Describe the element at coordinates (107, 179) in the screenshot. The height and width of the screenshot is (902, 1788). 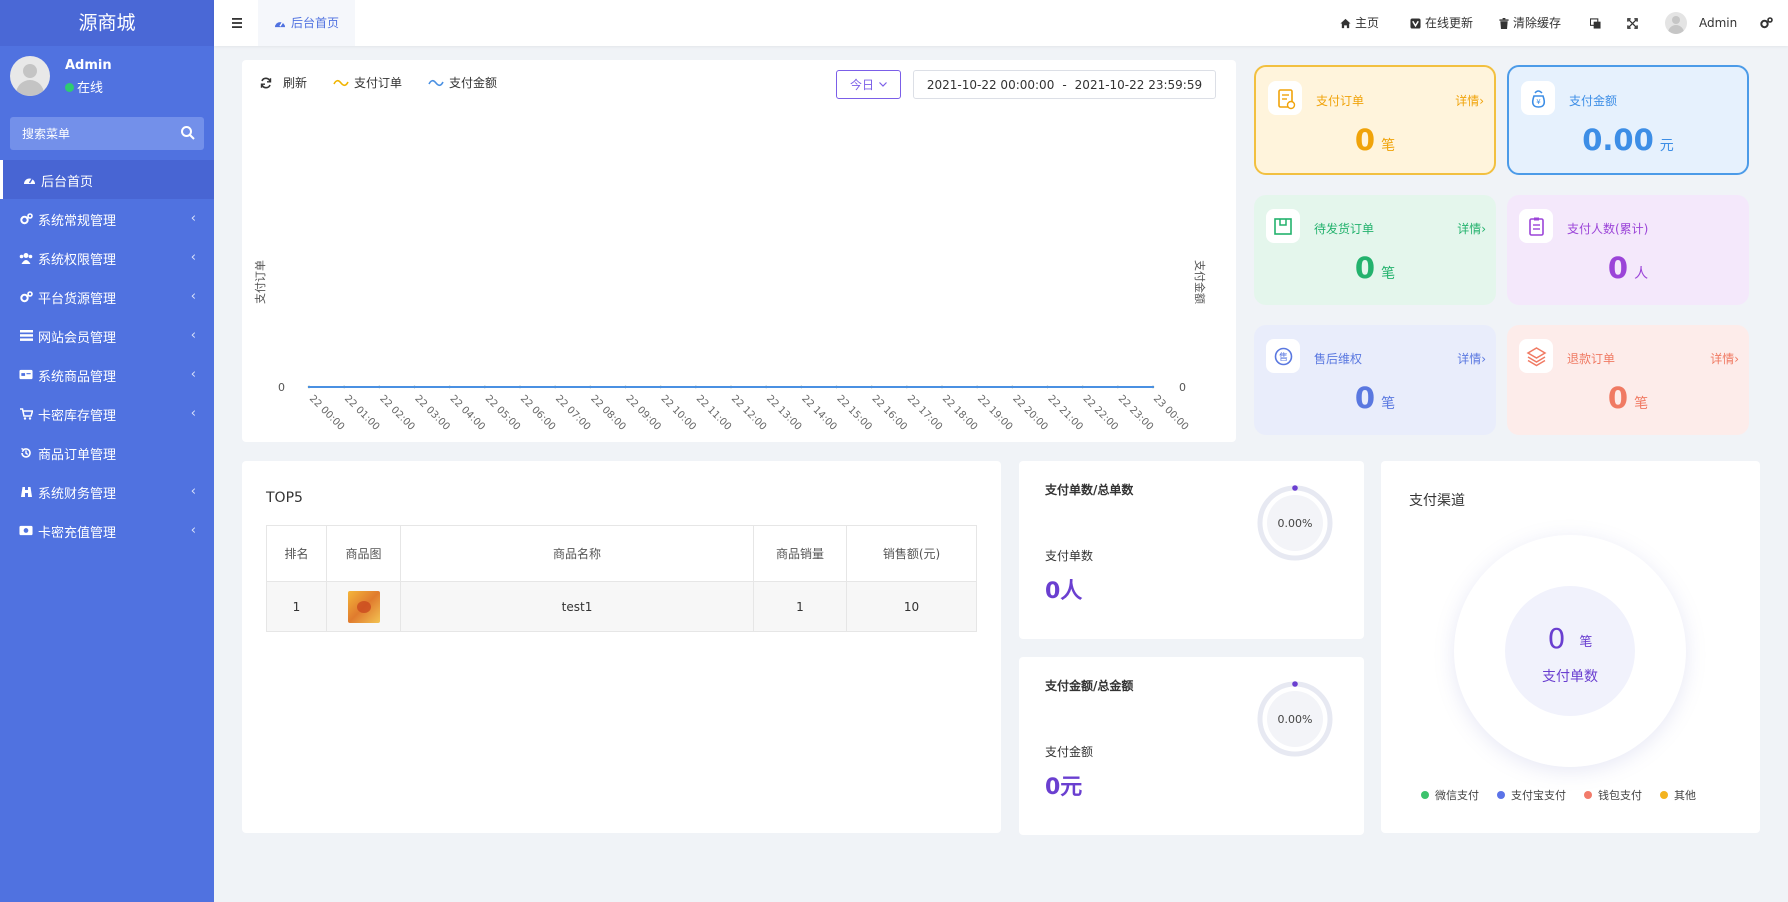
I see `sidebar-item-dashboard: 后台首页` at that location.